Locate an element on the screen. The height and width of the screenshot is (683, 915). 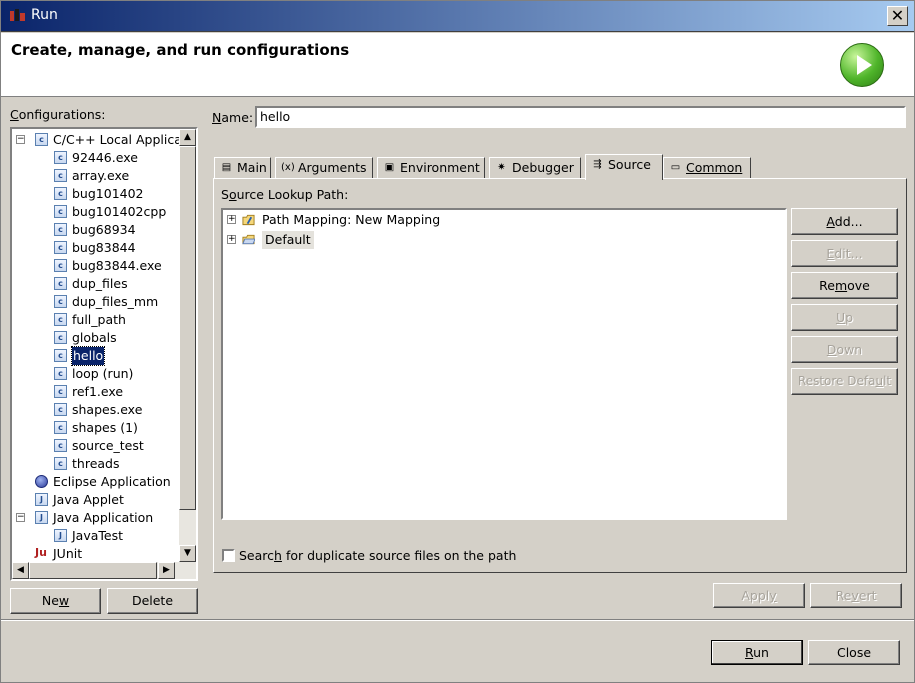
c-app-icon: c is located at coordinates (41, 139).